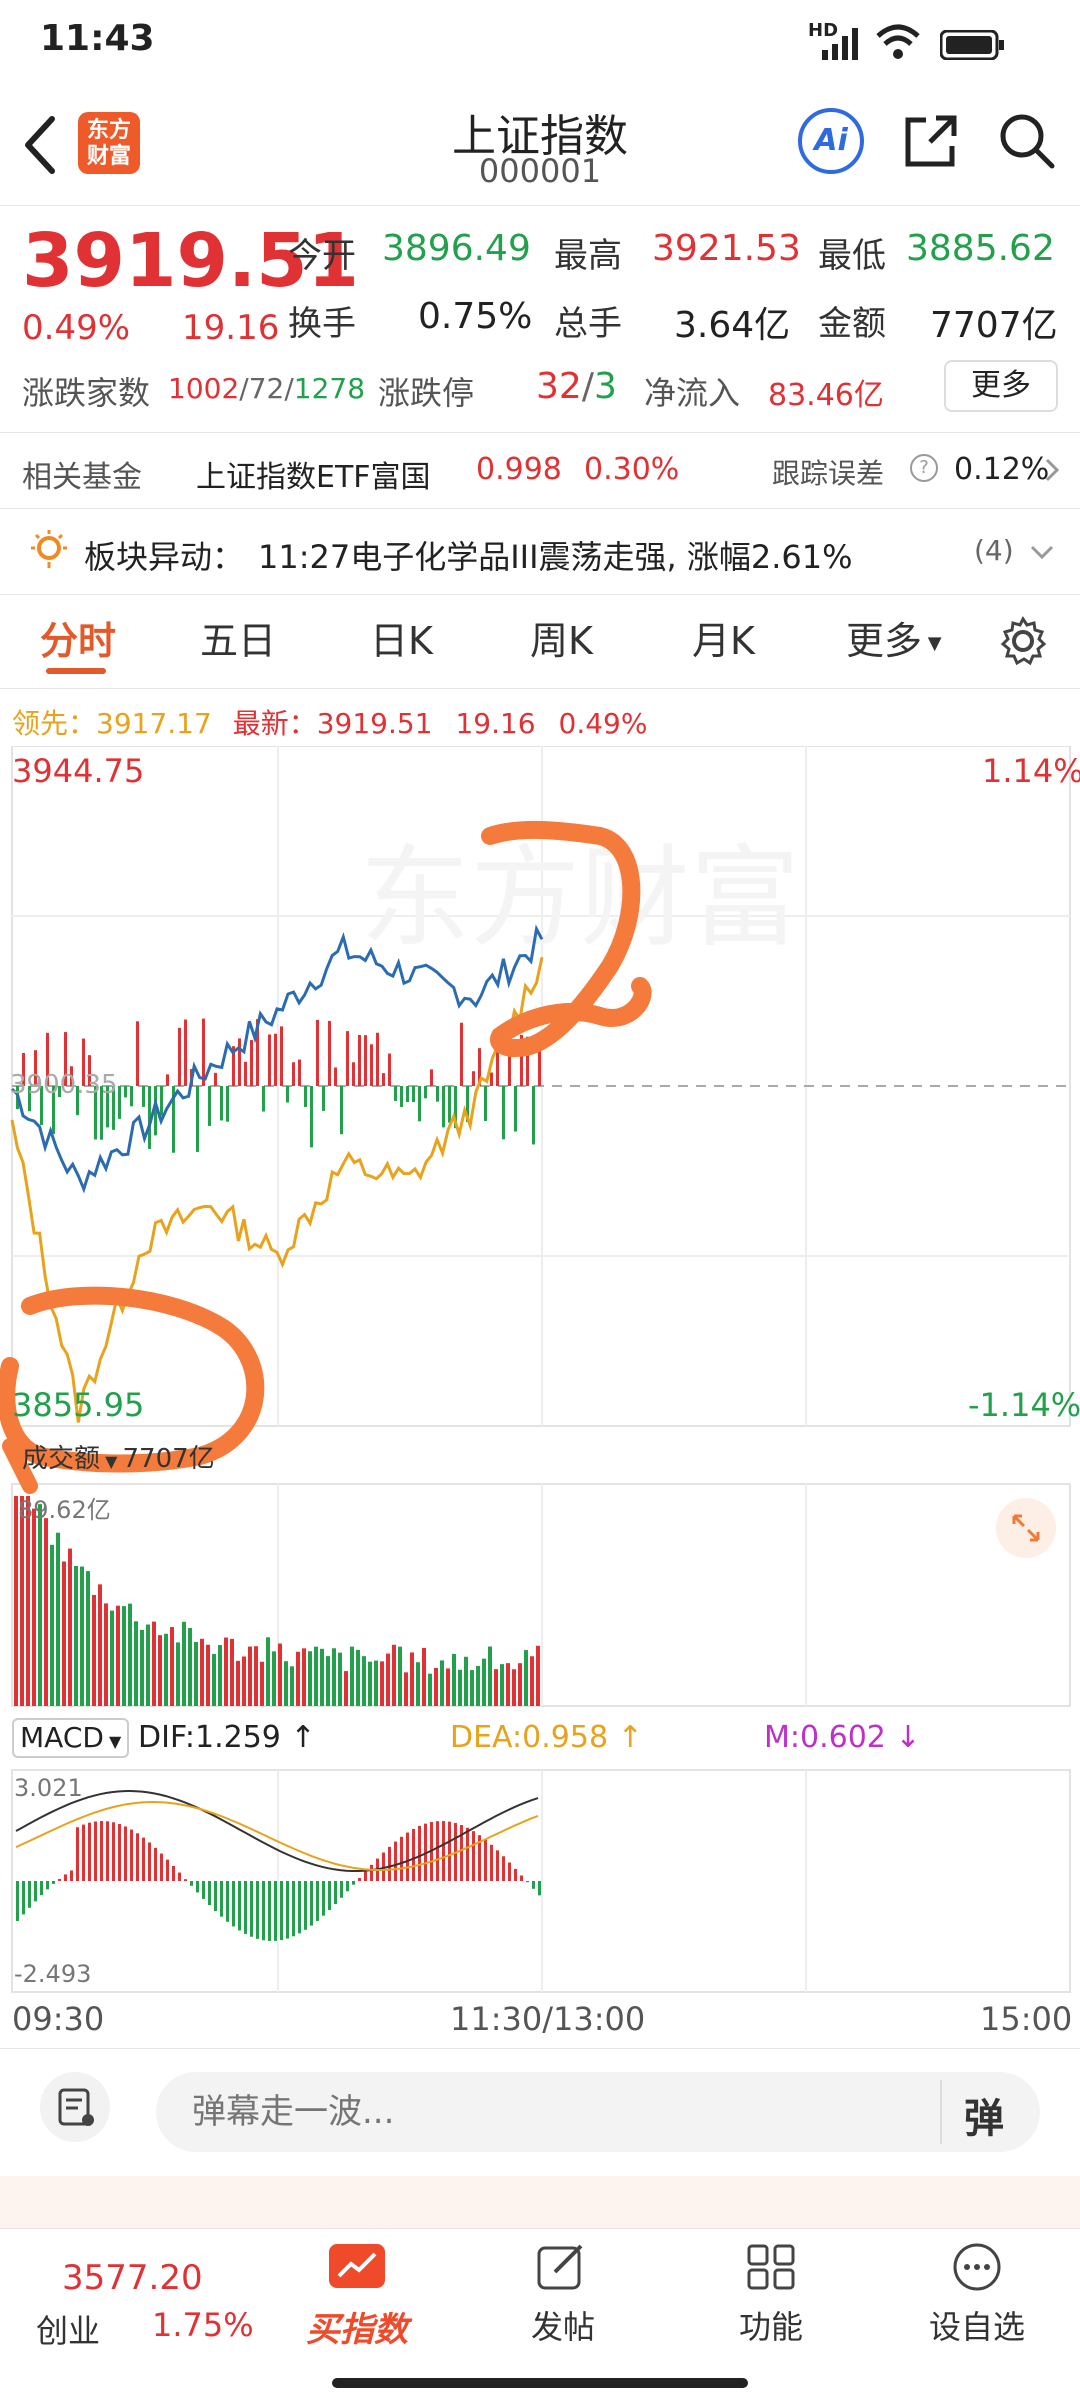 The height and width of the screenshot is (2400, 1080). What do you see at coordinates (972, 45) in the screenshot?
I see `battery-icon` at bounding box center [972, 45].